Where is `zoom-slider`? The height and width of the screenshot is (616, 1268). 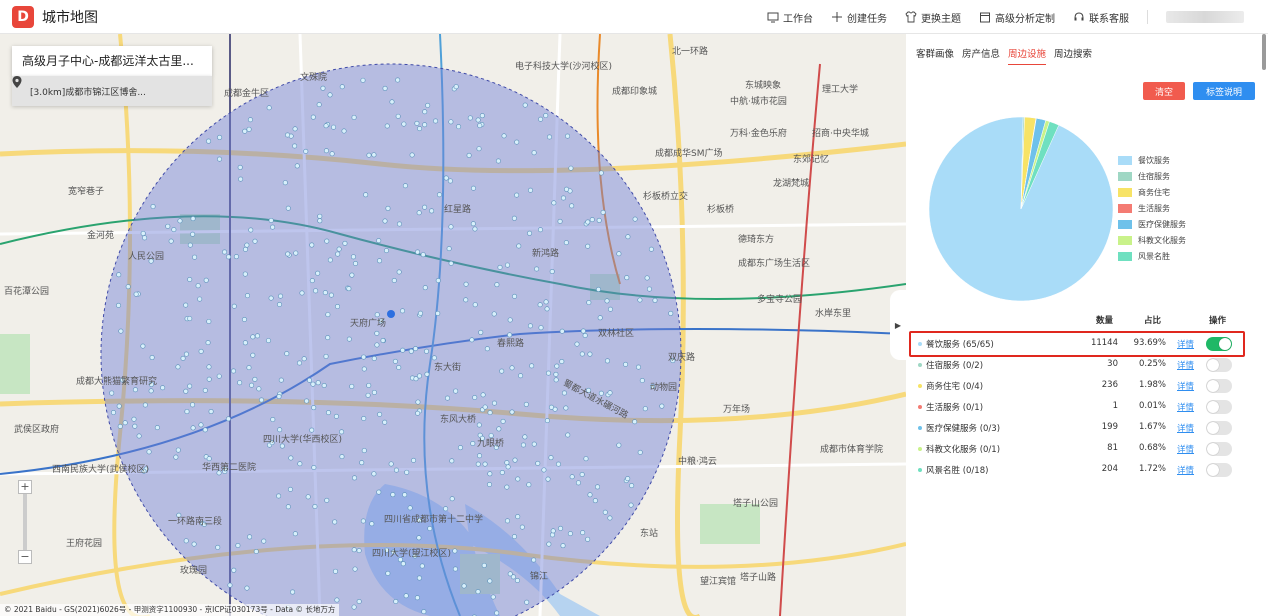 zoom-slider is located at coordinates (25, 522).